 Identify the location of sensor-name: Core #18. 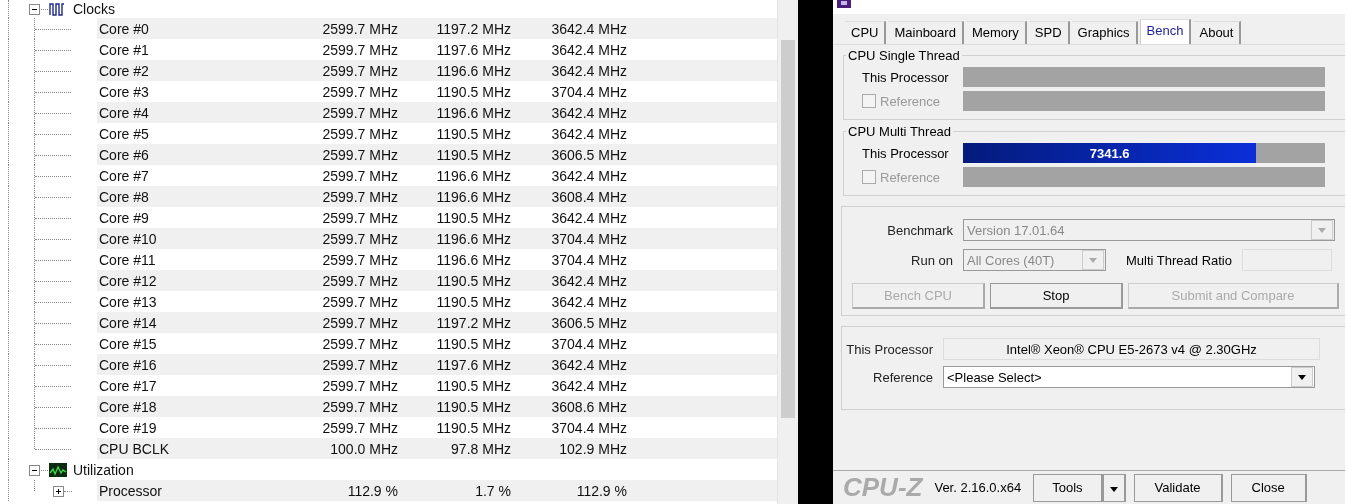
(128, 406).